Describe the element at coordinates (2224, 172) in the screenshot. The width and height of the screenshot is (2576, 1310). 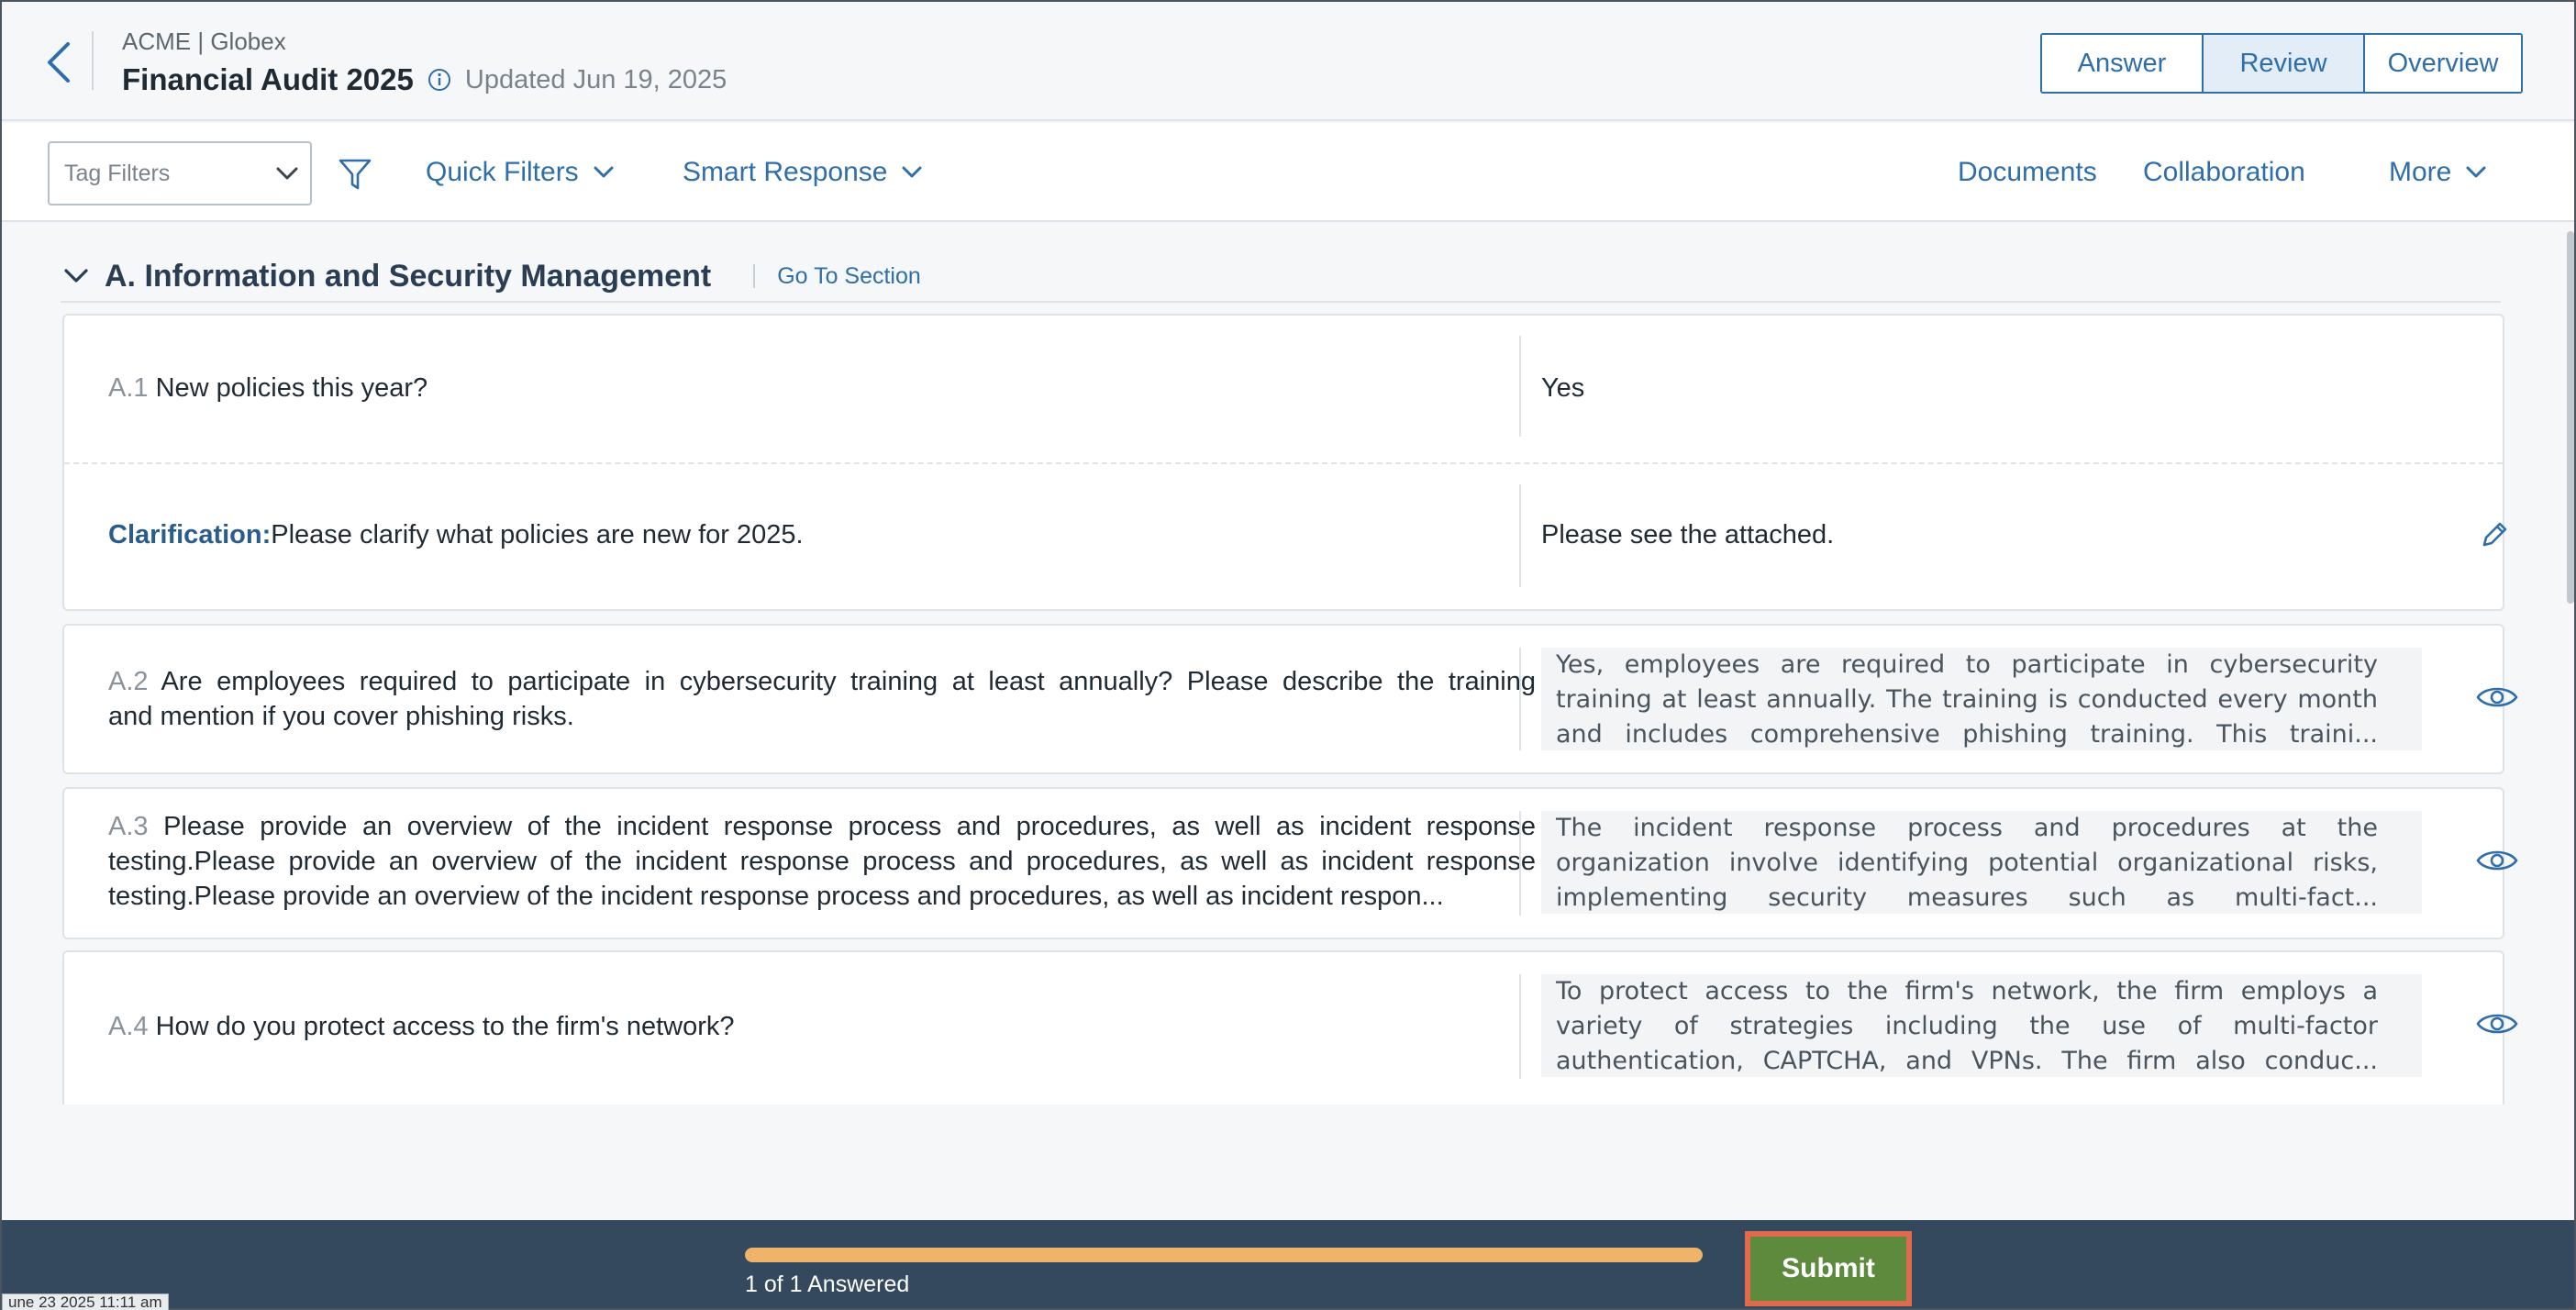
I see `collaboration-link: Collaboration` at that location.